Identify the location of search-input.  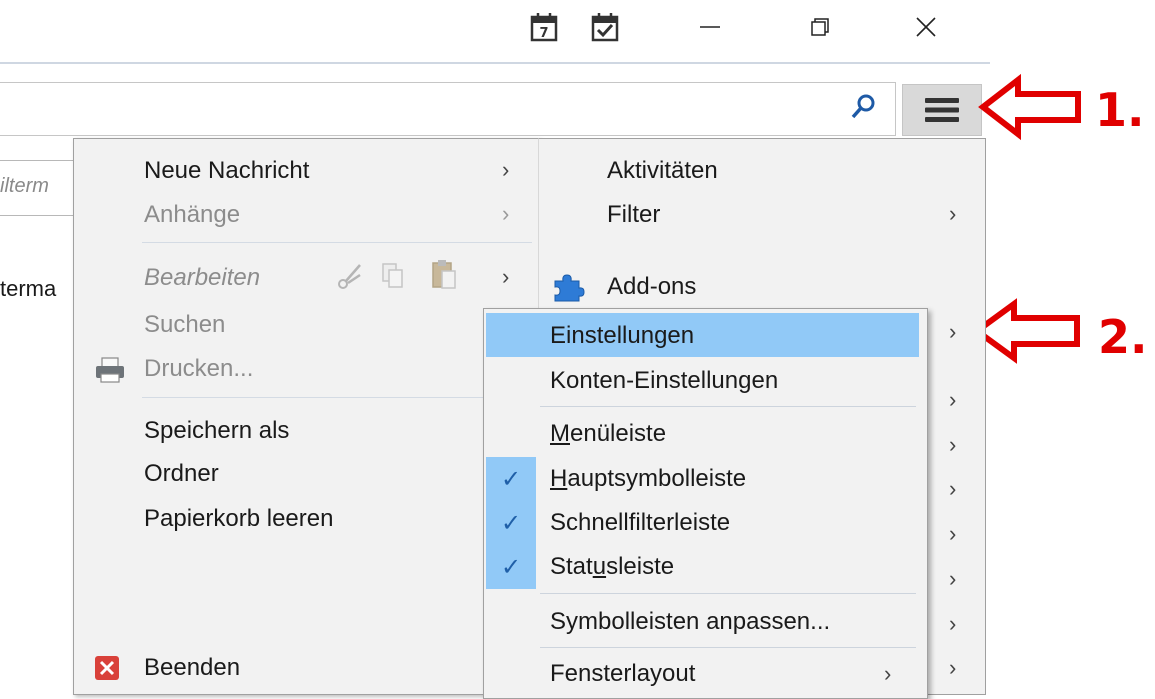
(448, 109).